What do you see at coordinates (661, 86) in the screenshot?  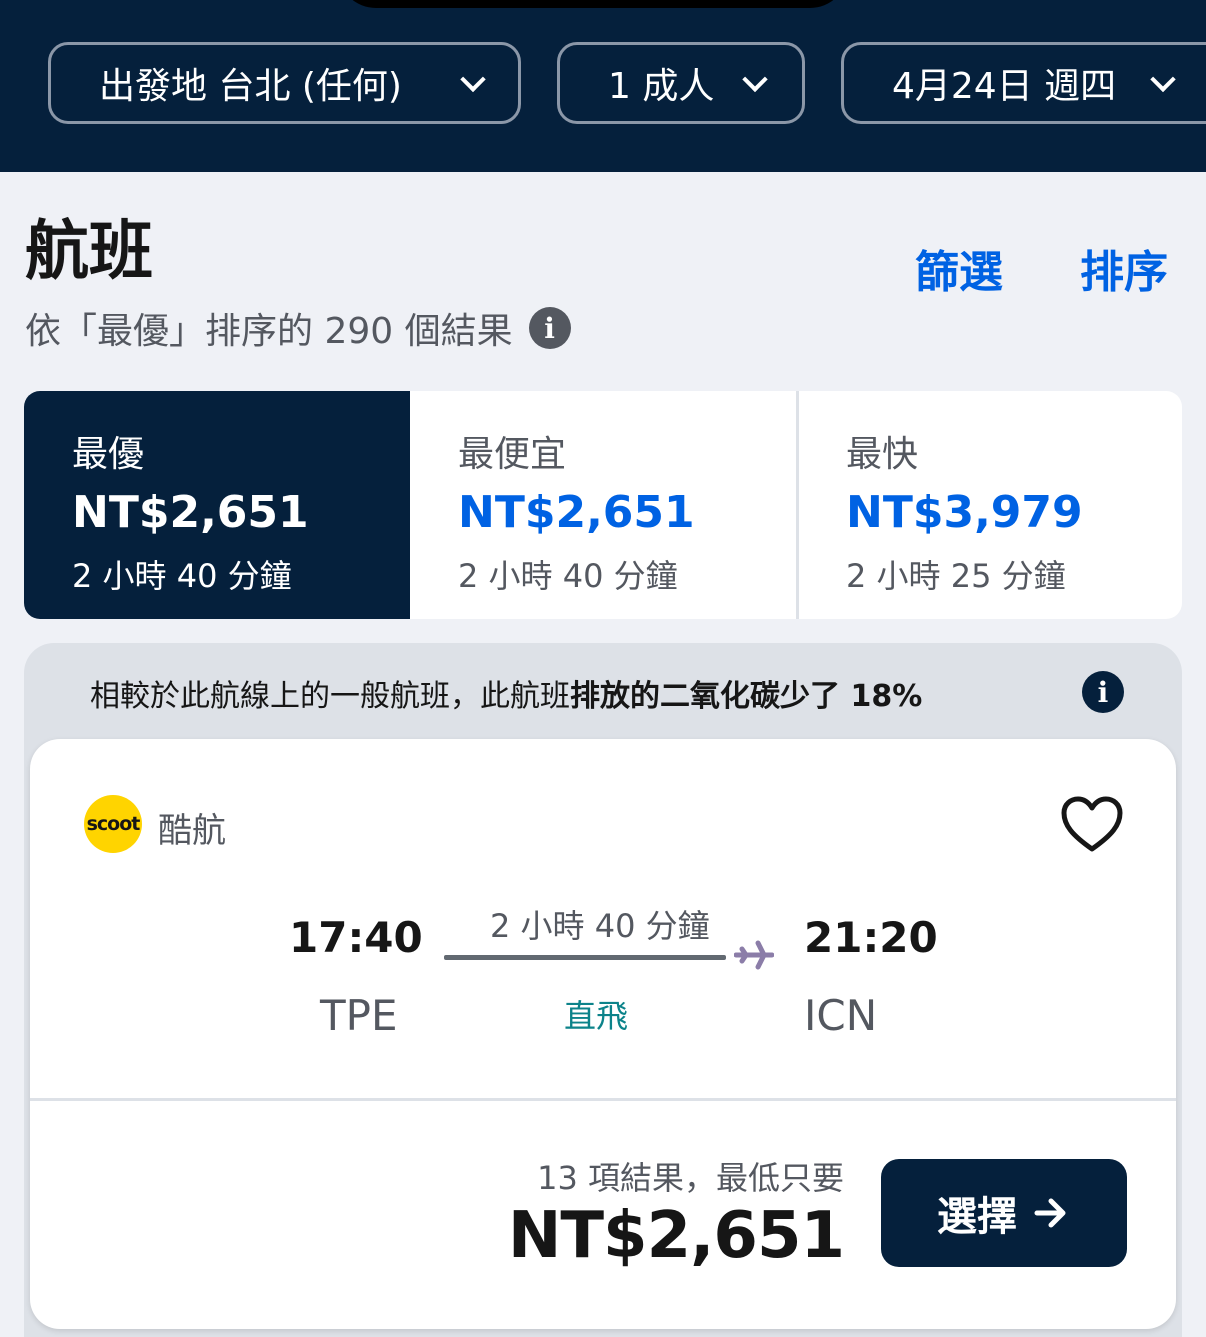 I see `passengers-label: 1 成人` at bounding box center [661, 86].